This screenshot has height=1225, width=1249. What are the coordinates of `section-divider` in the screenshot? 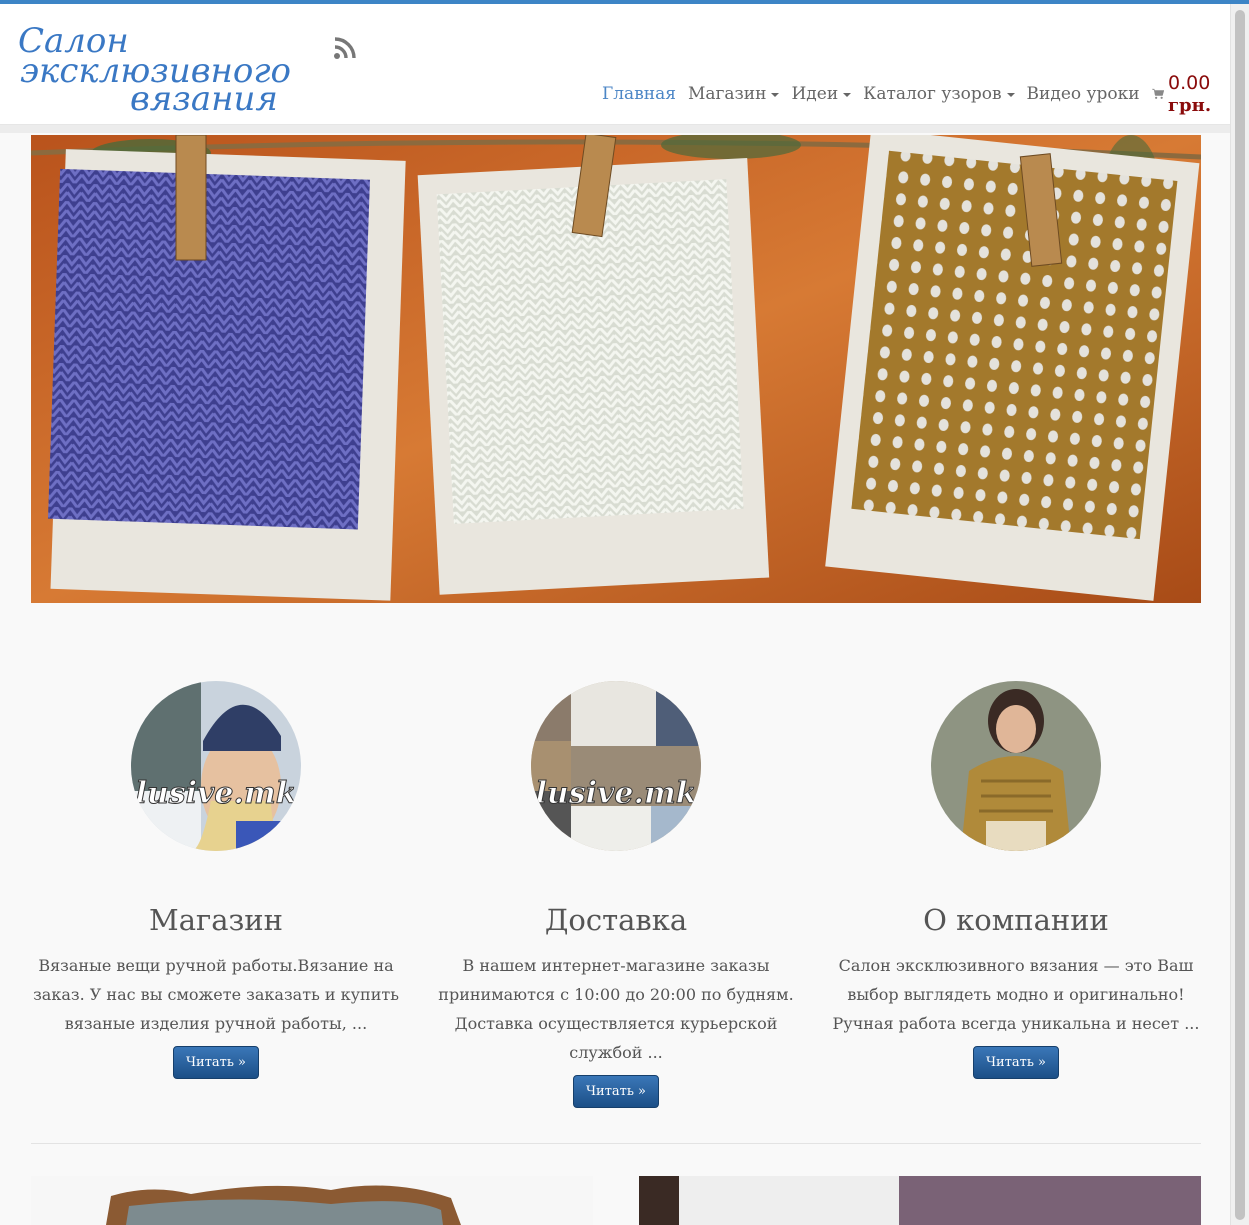 It's located at (616, 1143).